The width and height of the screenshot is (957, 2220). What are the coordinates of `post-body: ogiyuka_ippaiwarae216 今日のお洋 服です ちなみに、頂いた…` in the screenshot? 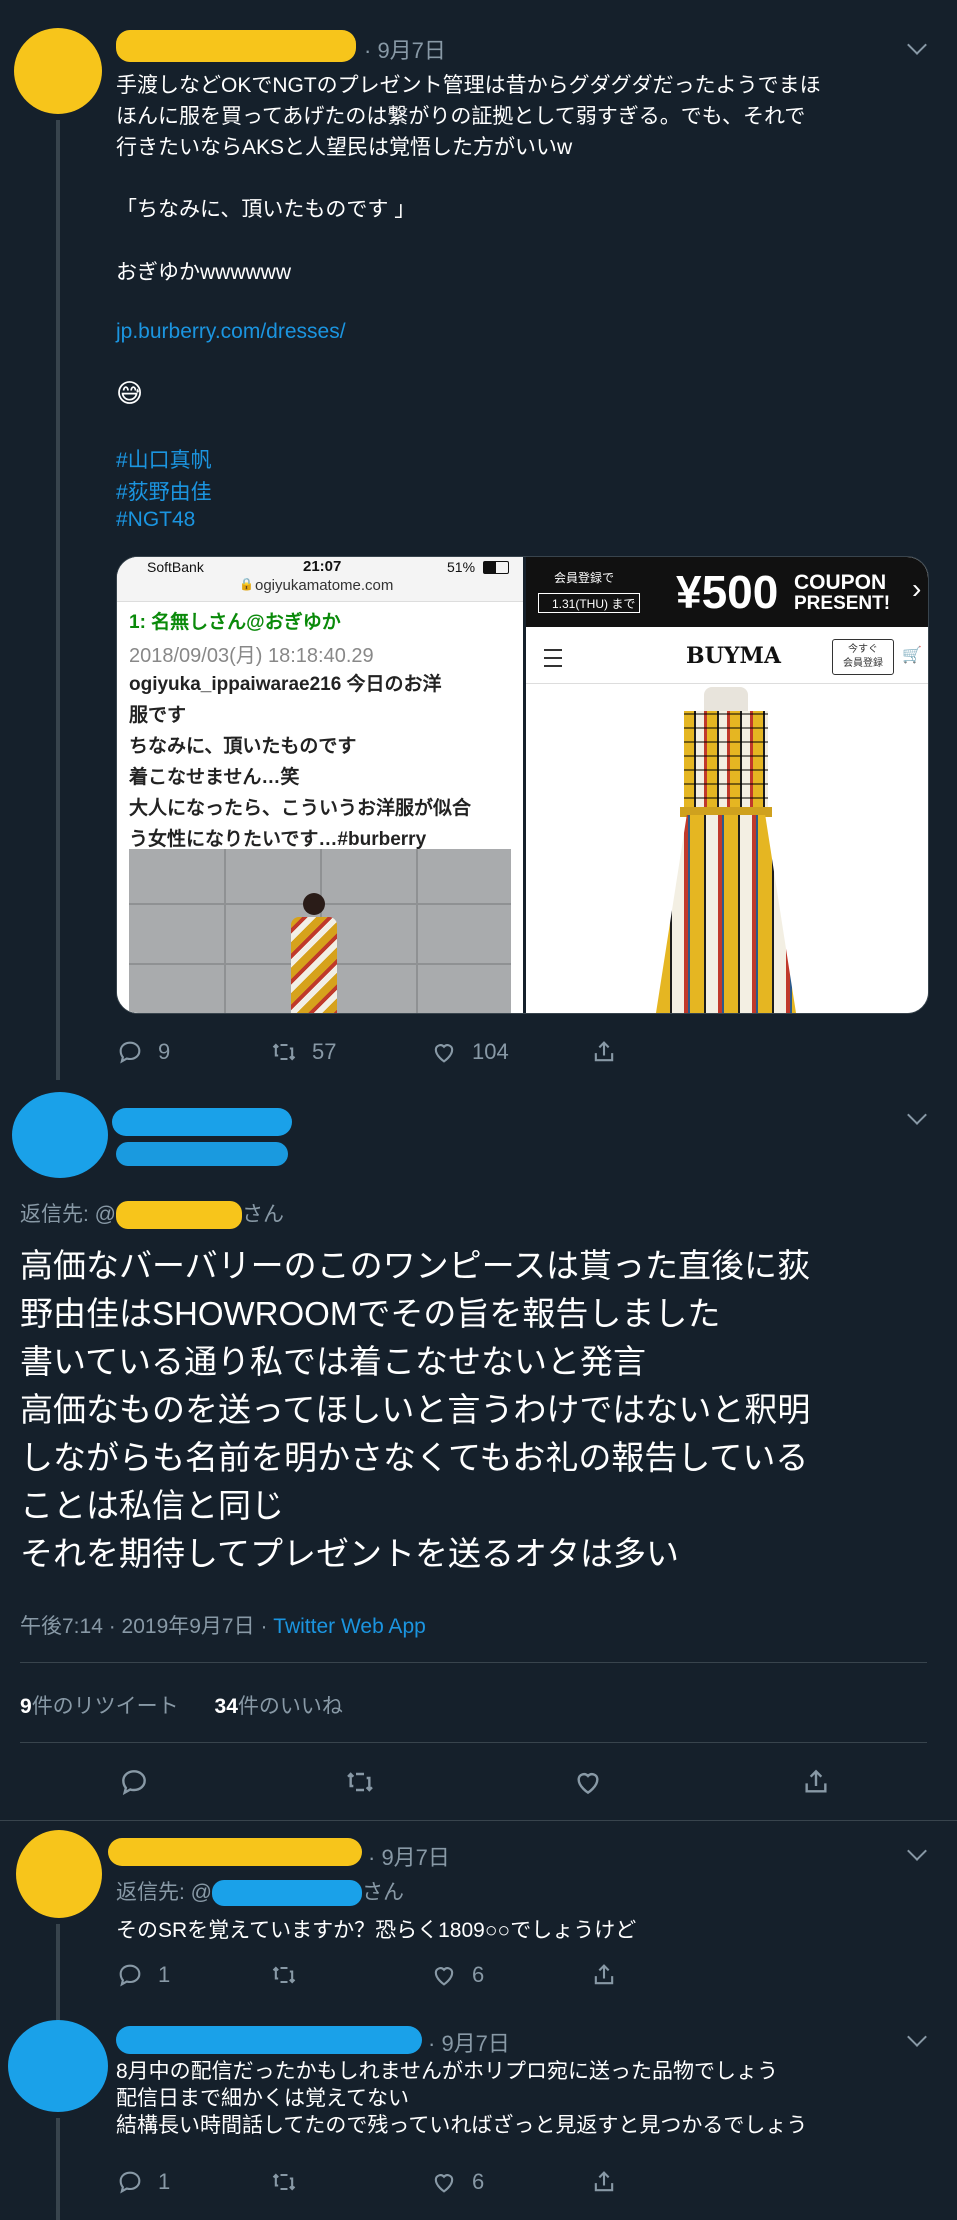 It's located at (300, 762).